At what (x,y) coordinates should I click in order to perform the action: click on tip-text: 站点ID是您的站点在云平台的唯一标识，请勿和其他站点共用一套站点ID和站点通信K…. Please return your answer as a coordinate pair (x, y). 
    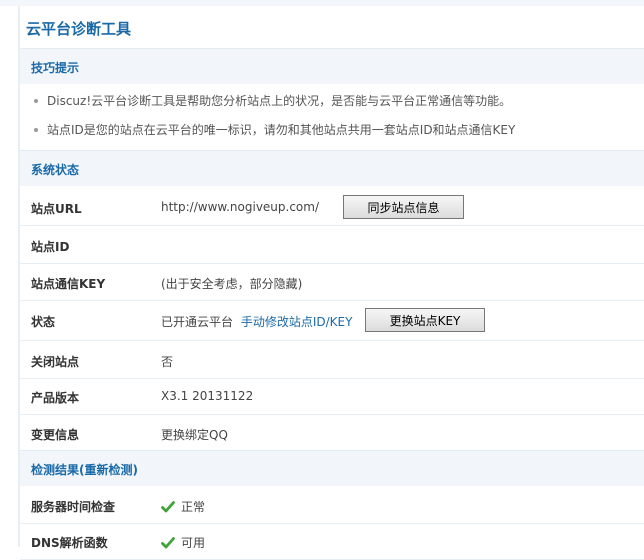
    Looking at the image, I should click on (281, 130).